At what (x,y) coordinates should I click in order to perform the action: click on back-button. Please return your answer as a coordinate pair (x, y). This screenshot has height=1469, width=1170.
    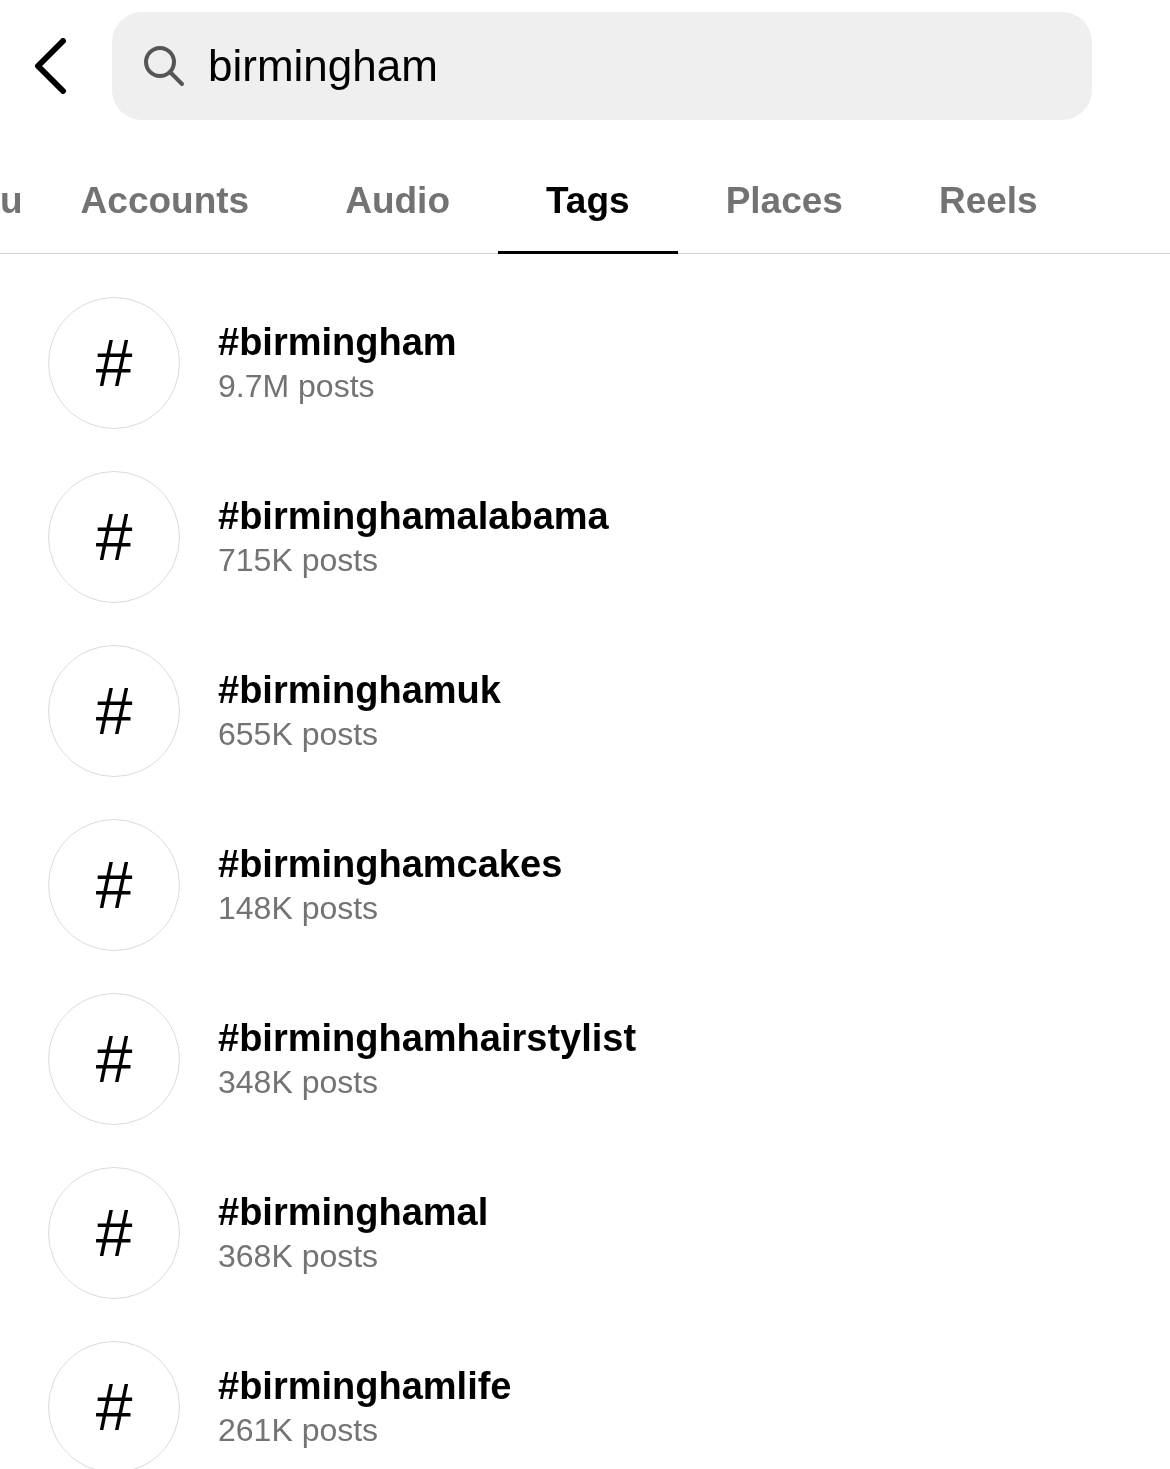
    Looking at the image, I should click on (50, 66).